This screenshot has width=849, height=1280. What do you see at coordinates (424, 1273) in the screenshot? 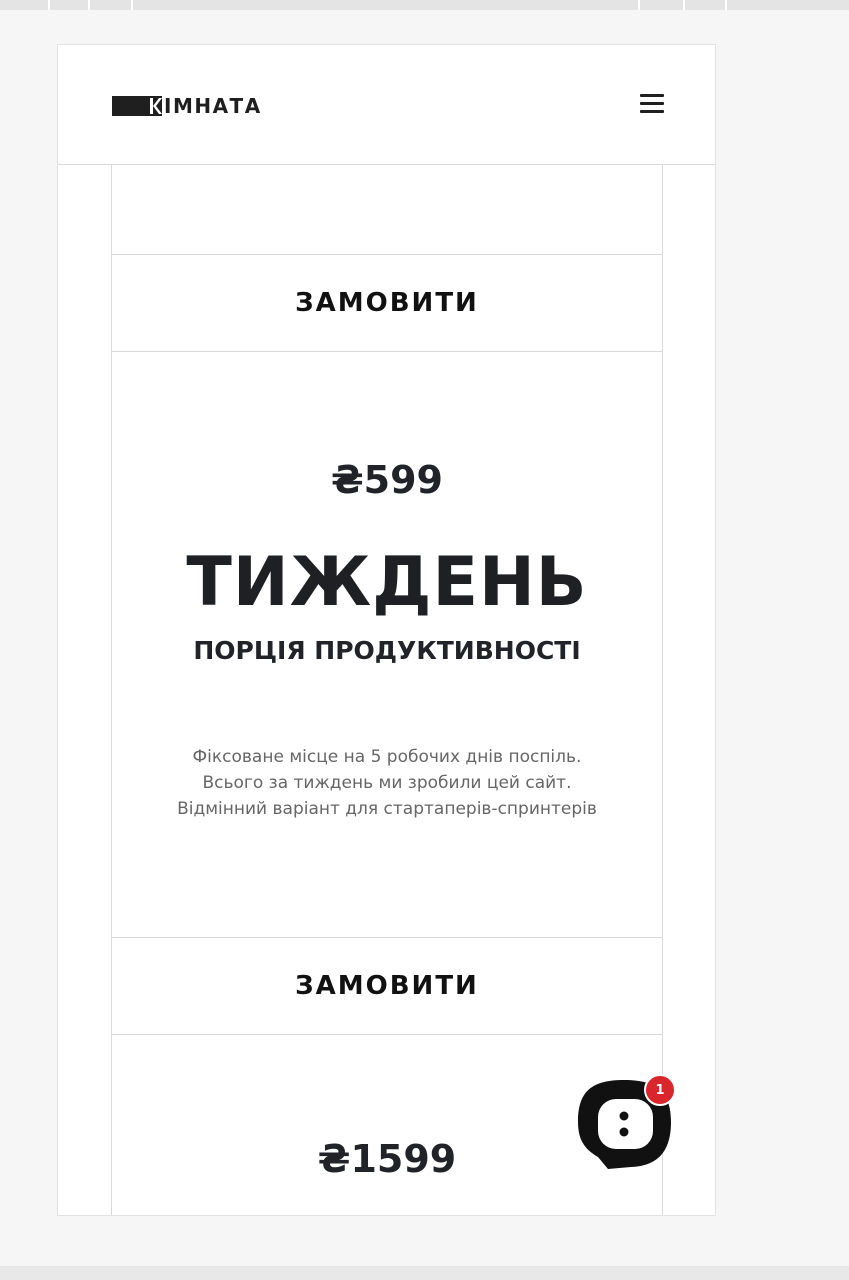
I see `browser-bottom-strip` at bounding box center [424, 1273].